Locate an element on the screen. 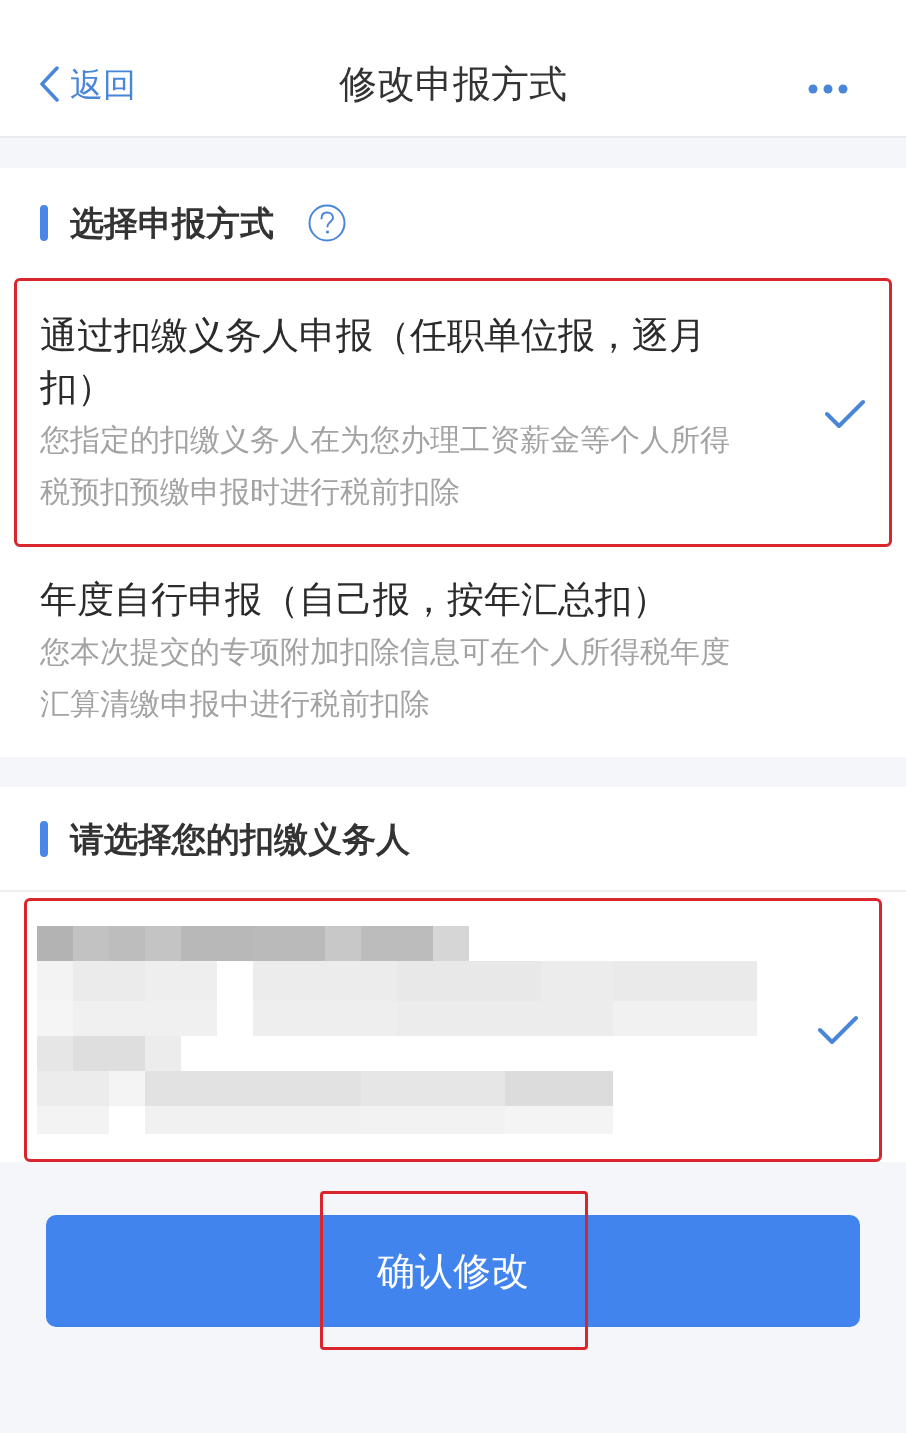  back-button: 返回 is located at coordinates (87, 84).